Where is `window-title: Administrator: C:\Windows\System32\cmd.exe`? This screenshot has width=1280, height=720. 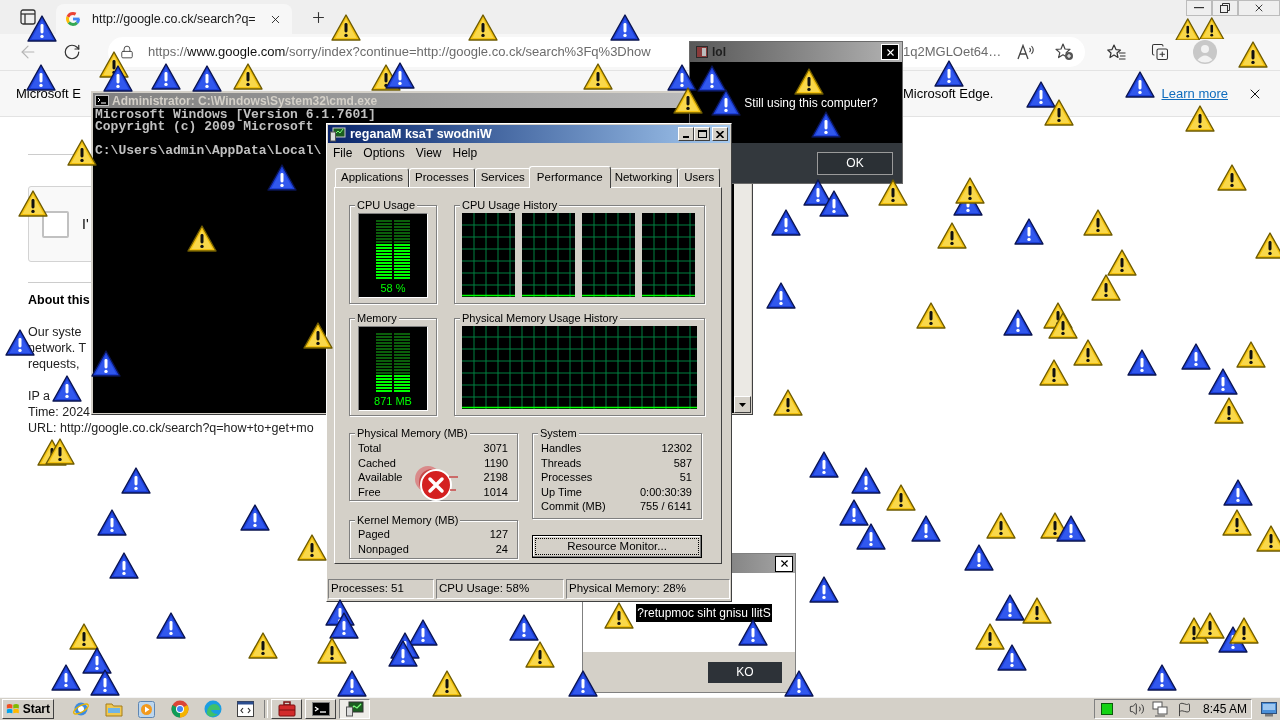
window-title: Administrator: C:\Windows\System32\cmd.exe is located at coordinates (245, 100).